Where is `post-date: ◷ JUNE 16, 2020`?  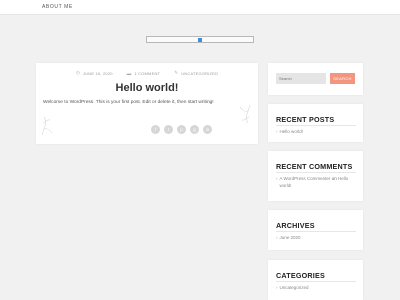
post-date: ◷ JUNE 16, 2020 is located at coordinates (94, 73).